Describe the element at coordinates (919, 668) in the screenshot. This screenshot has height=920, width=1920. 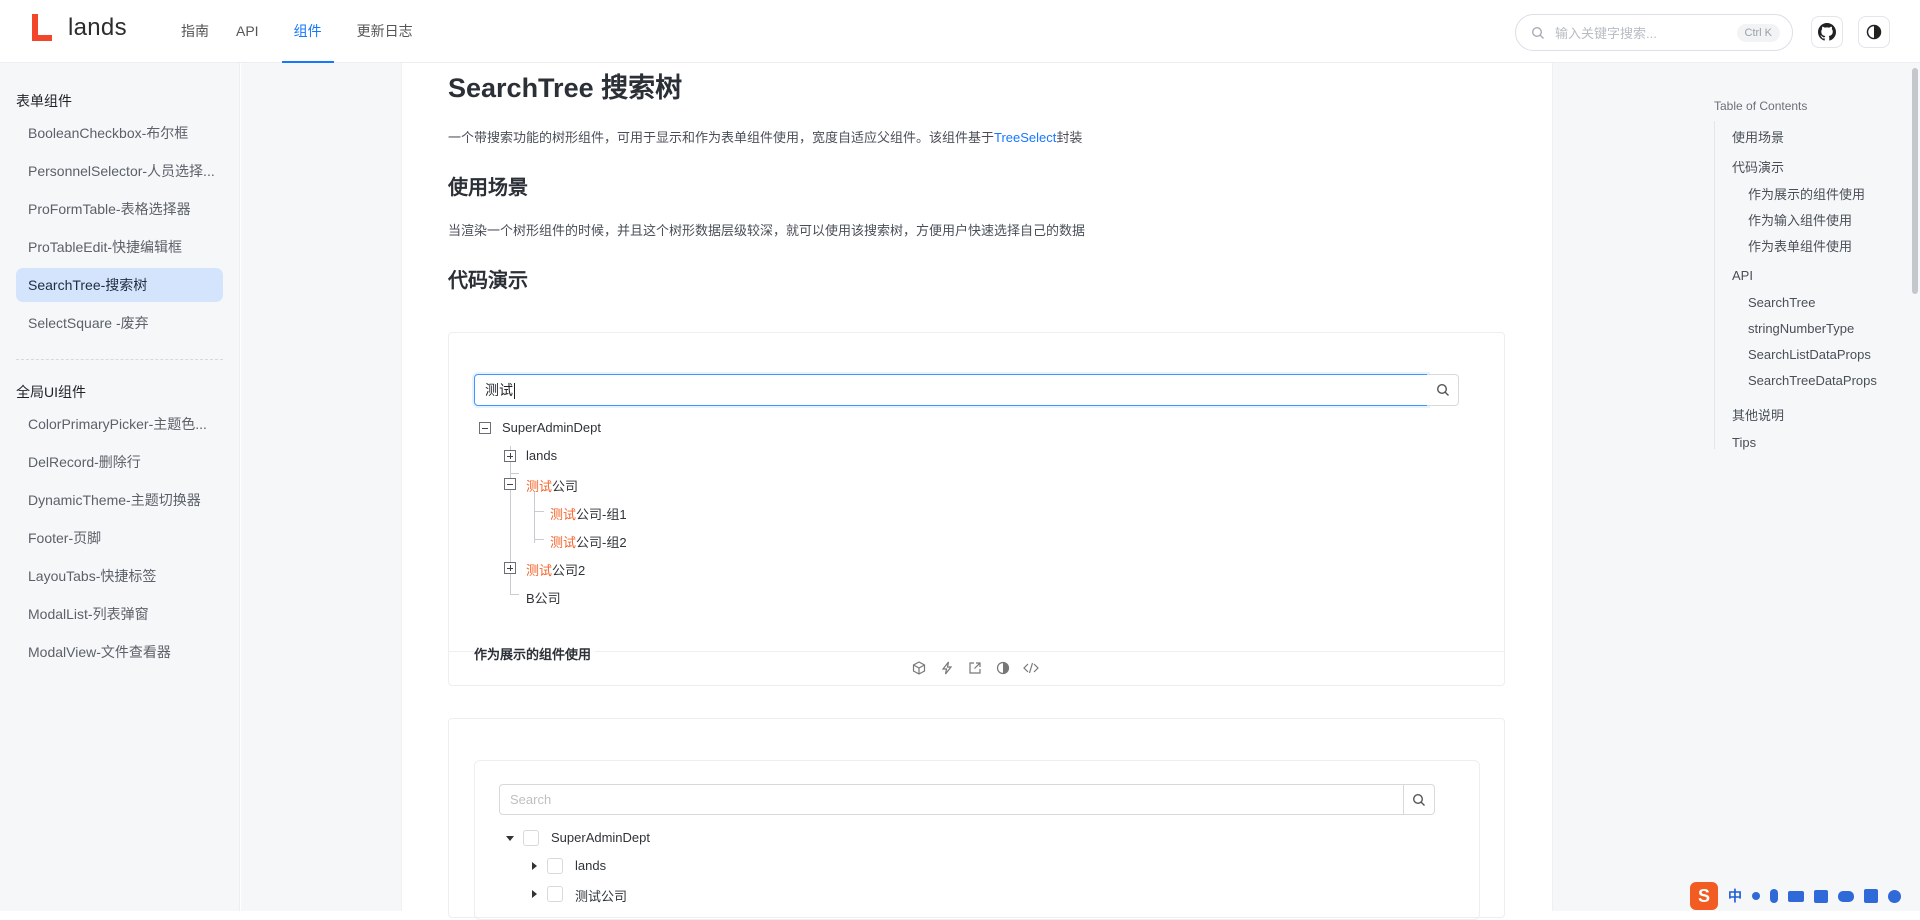
I see `codesandbox-icon` at that location.